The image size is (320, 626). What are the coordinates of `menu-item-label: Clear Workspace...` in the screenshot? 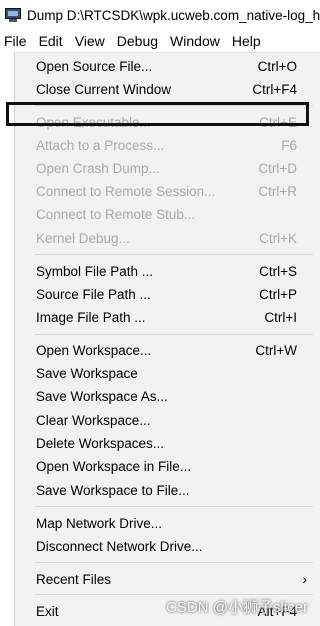 It's located at (93, 420).